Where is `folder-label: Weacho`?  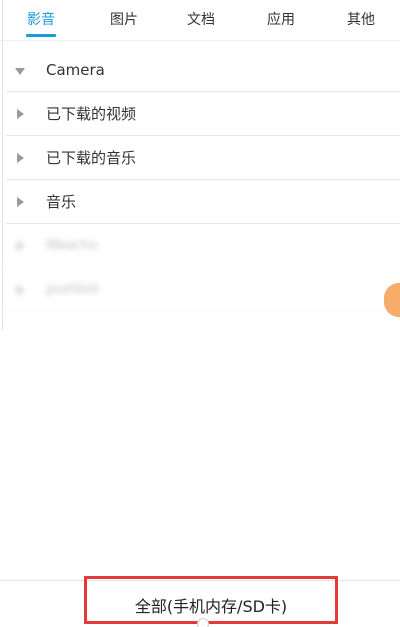 folder-label: Weacho is located at coordinates (72, 245).